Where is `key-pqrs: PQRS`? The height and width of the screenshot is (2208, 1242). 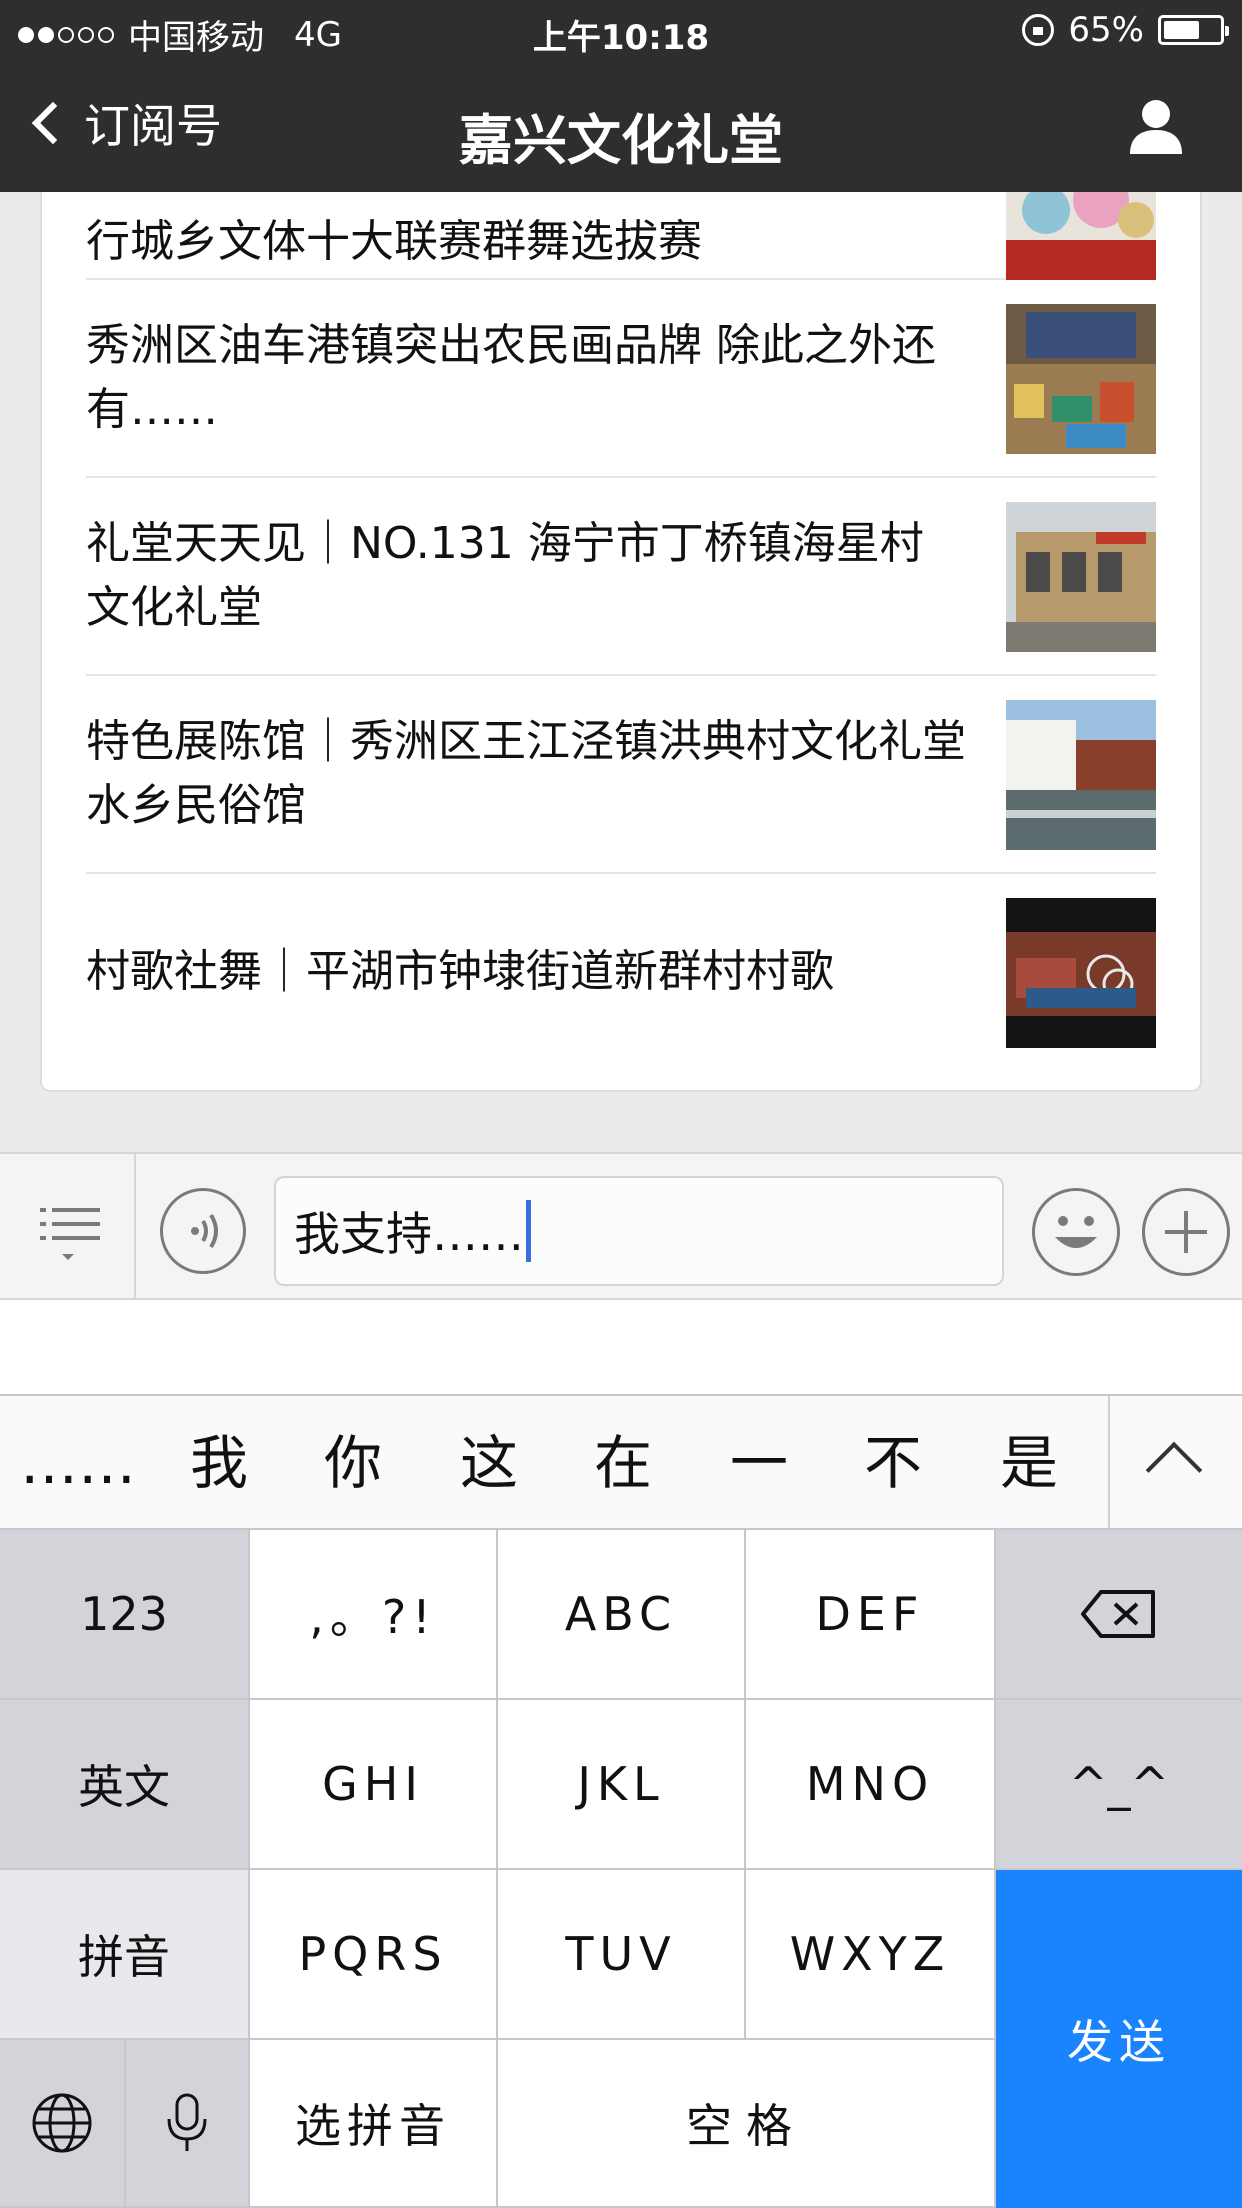 key-pqrs: PQRS is located at coordinates (374, 1955).